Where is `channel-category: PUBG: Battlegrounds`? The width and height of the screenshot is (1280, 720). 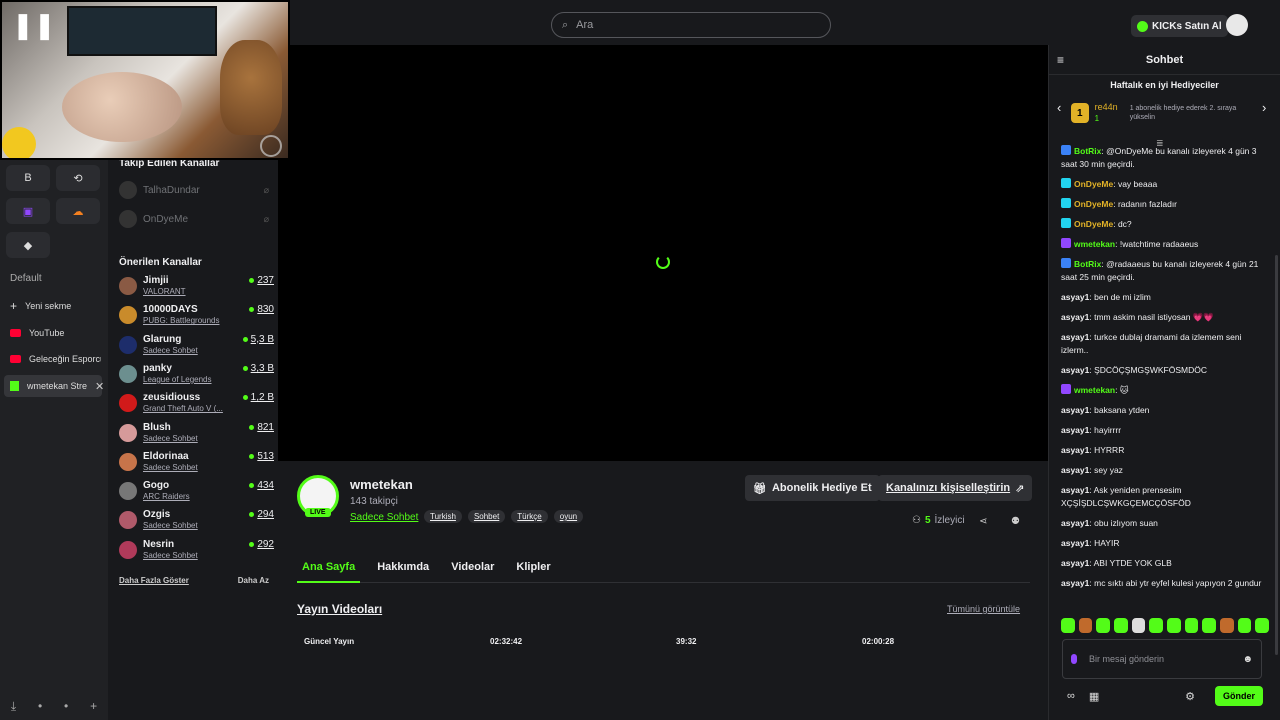
channel-category: PUBG: Battlegrounds is located at coordinates (188, 320).